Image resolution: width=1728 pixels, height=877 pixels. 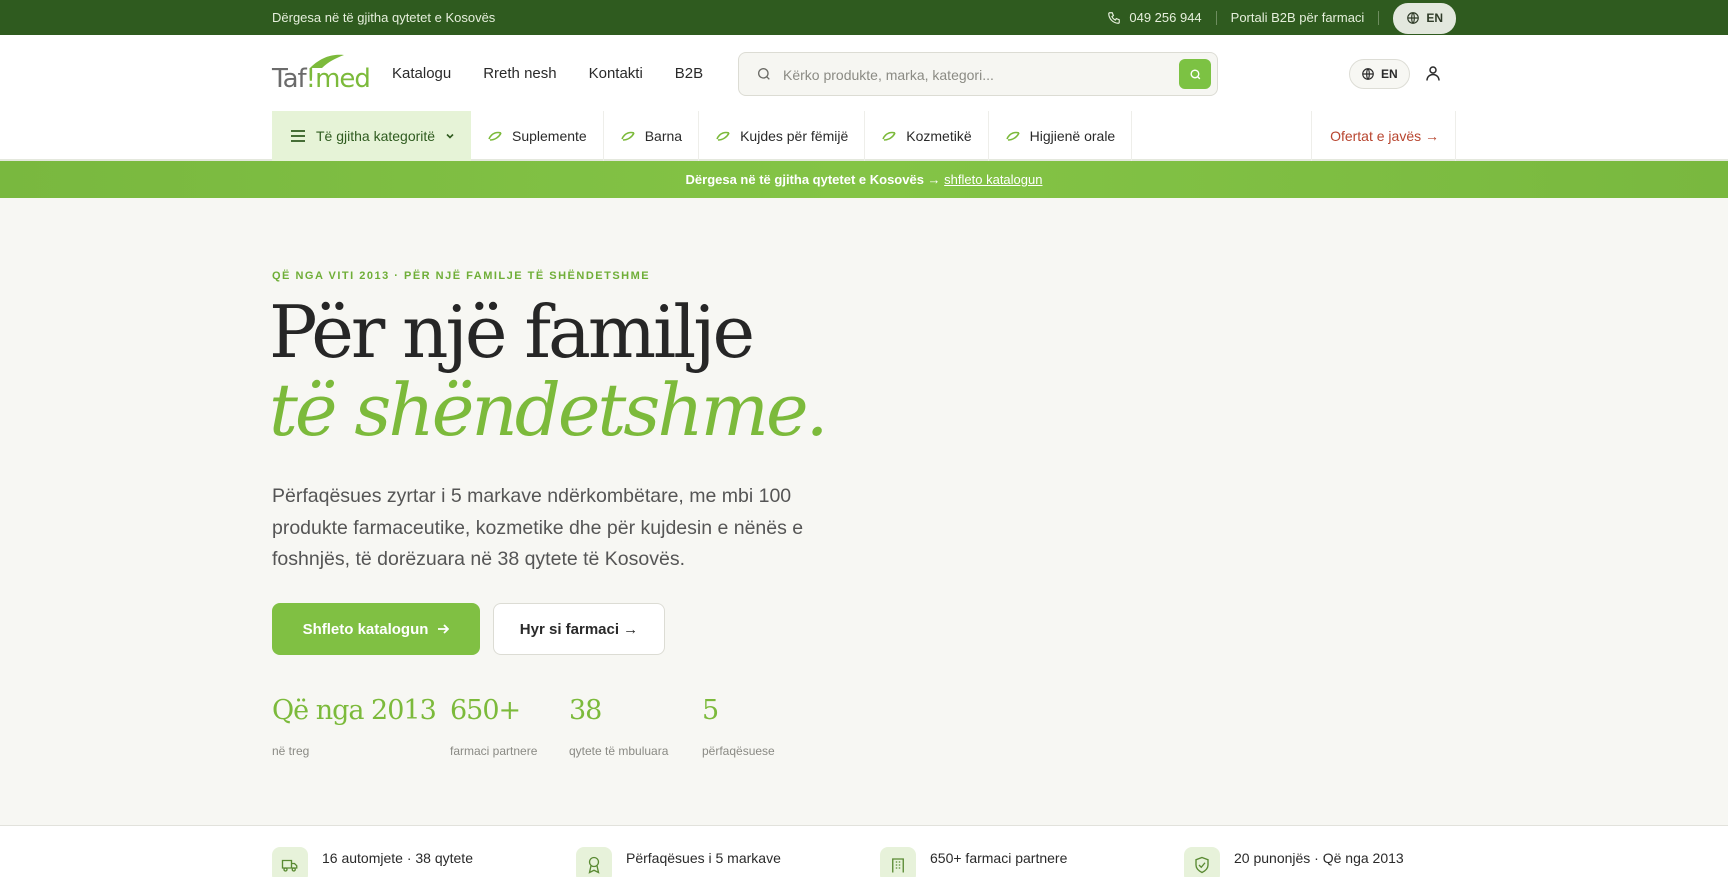 I want to click on feature-text: 20 punonjës · Që nga 2013, so click(x=1319, y=858).